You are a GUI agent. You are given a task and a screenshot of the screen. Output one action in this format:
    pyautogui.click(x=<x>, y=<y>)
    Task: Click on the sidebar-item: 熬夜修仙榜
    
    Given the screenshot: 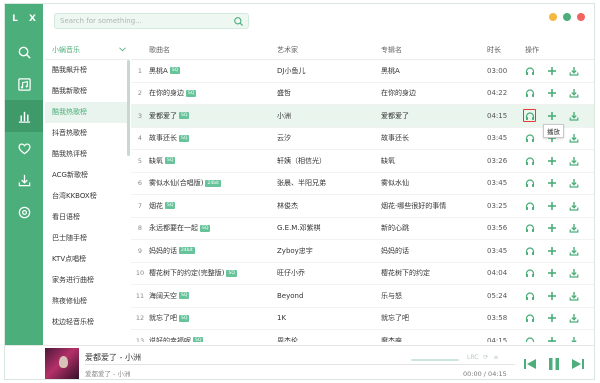 What is the action you would take?
    pyautogui.click(x=87, y=301)
    